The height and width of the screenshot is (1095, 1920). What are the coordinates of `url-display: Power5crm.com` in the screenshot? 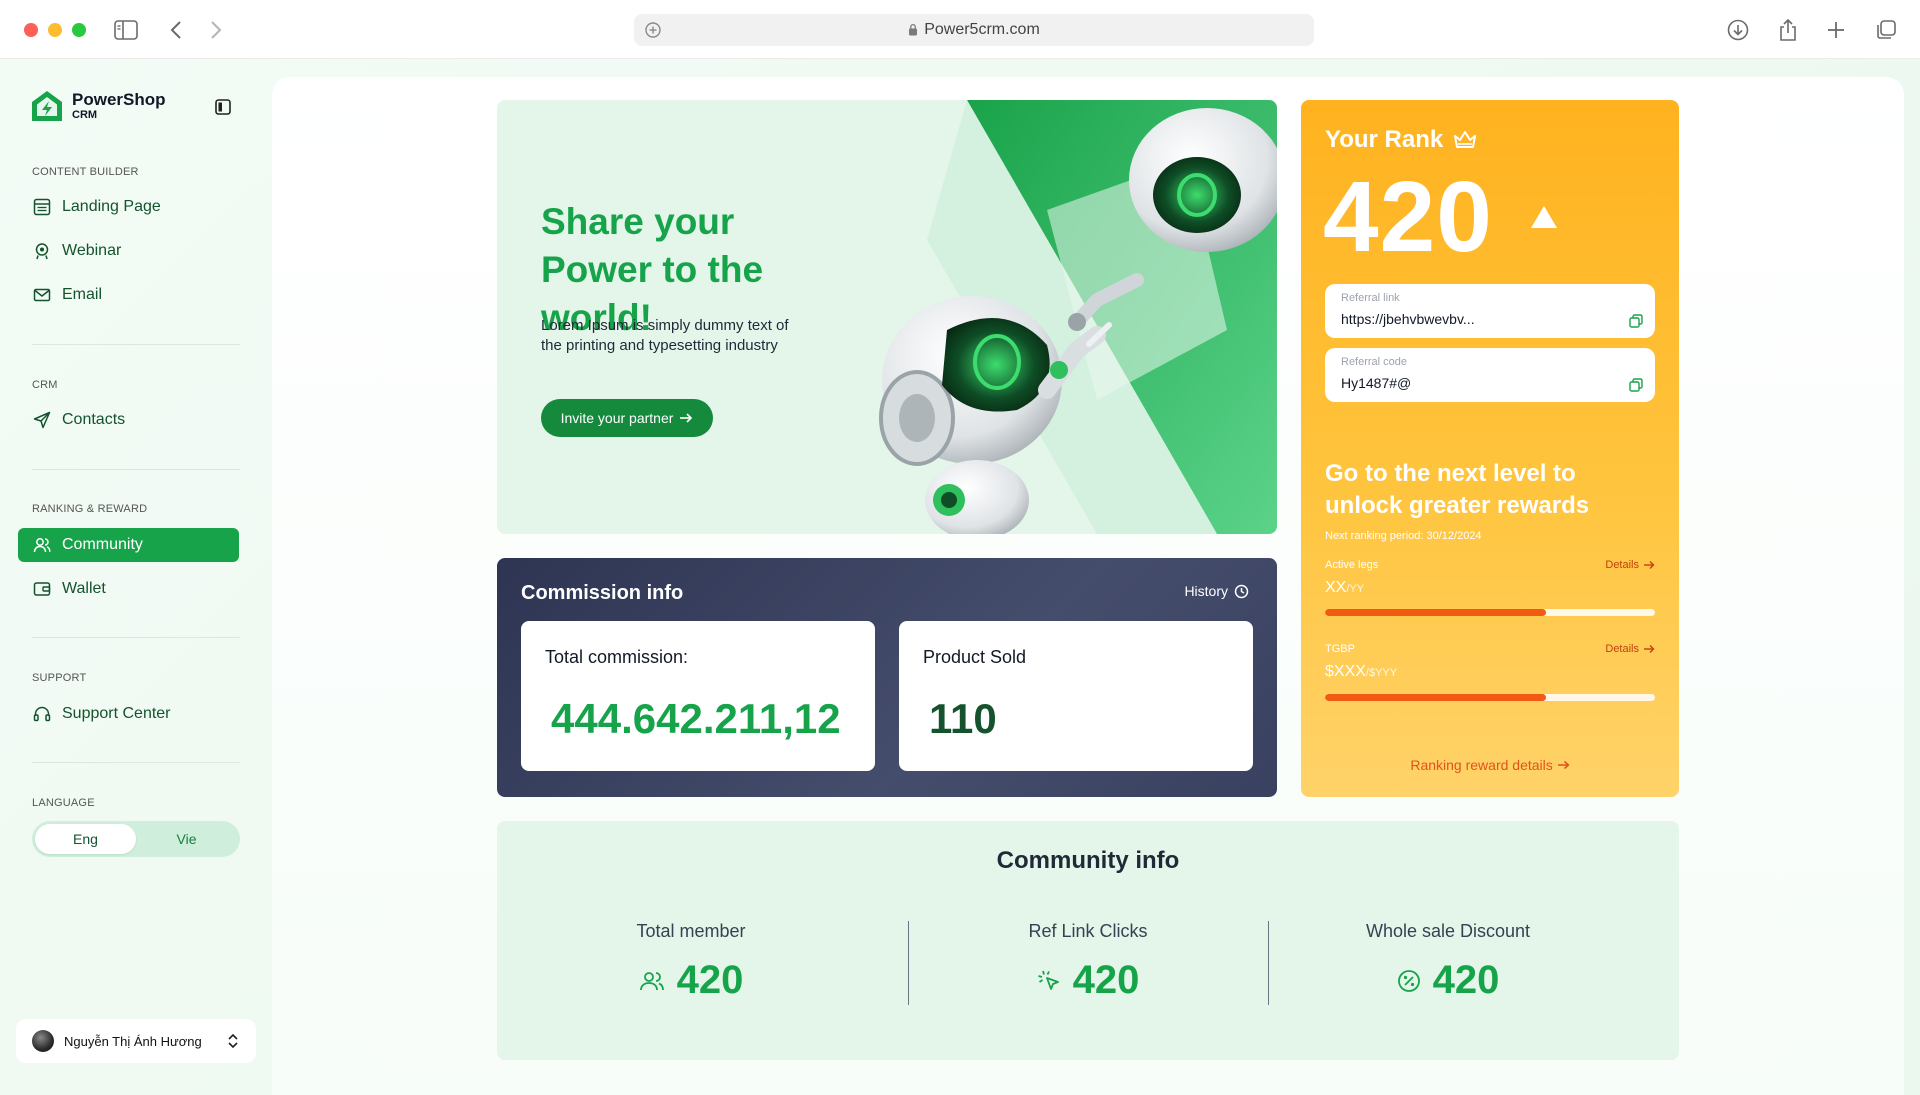 It's located at (974, 30).